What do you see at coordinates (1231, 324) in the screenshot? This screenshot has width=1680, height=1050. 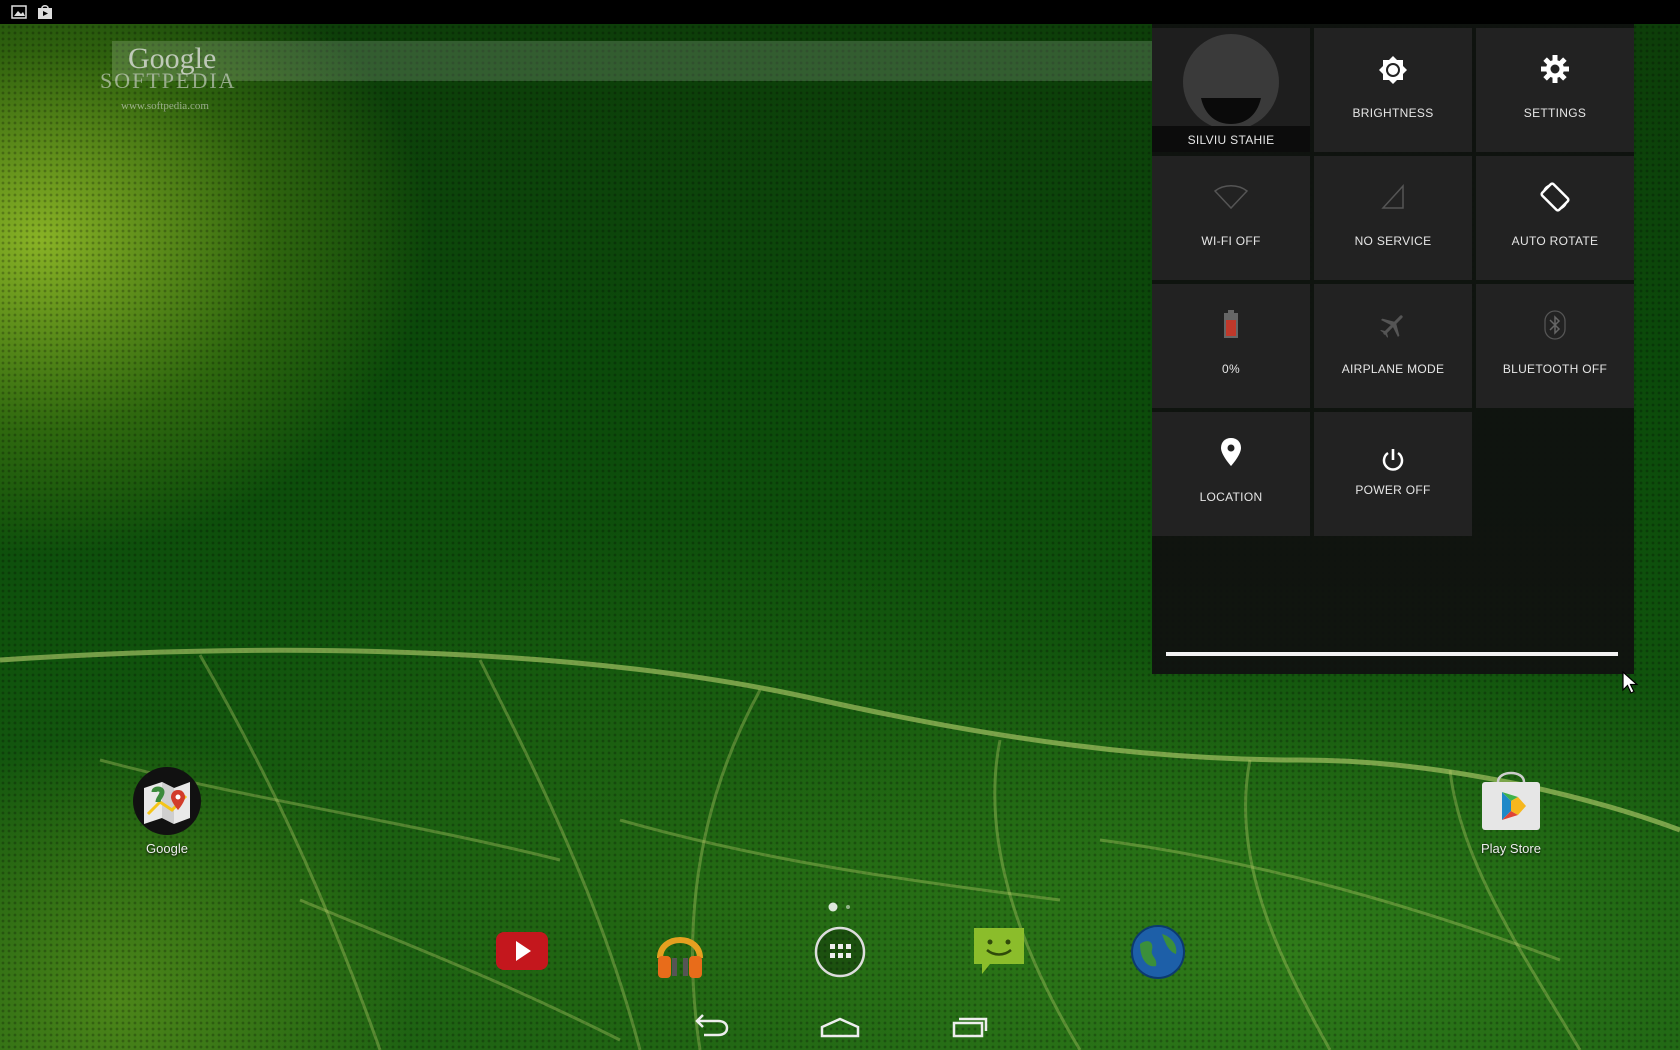 I see `battery-empty-icon` at bounding box center [1231, 324].